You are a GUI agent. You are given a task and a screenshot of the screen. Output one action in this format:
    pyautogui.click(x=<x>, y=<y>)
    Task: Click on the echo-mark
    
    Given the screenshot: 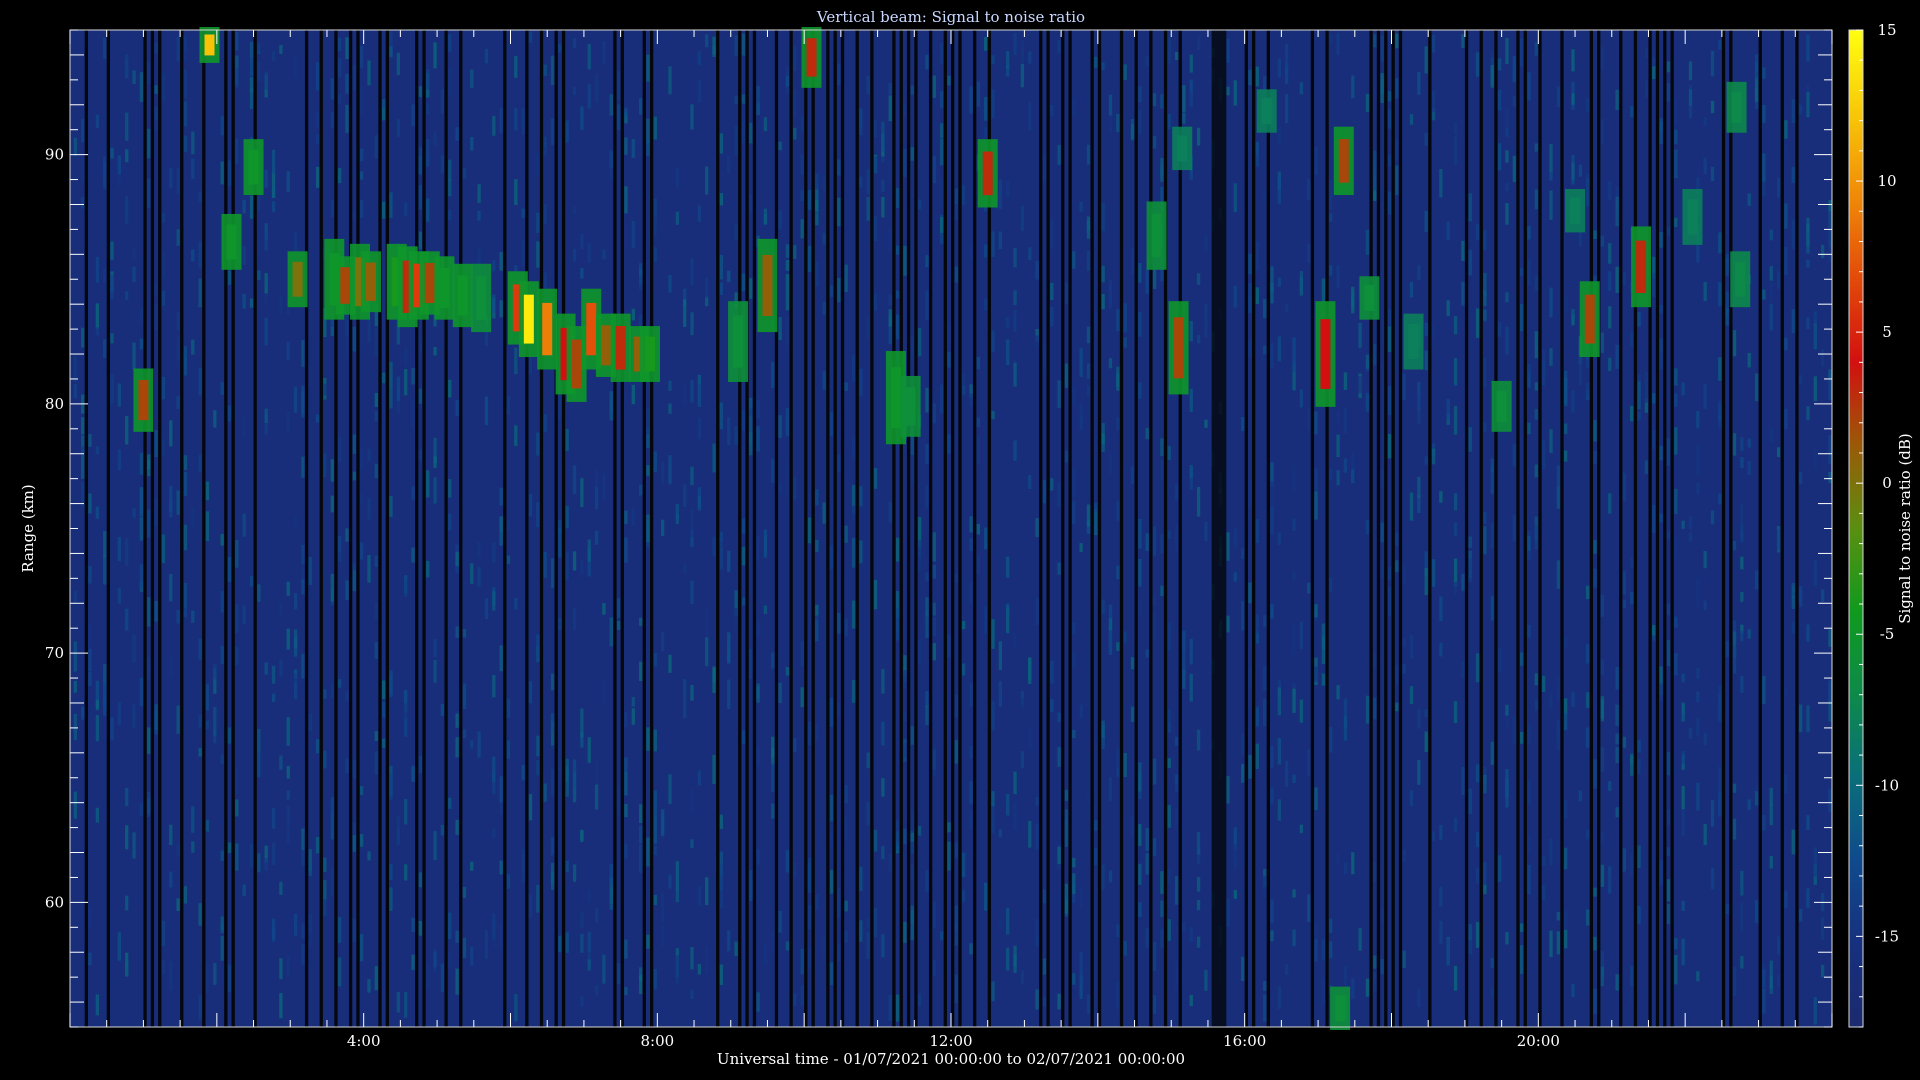 What is the action you would take?
    pyautogui.click(x=1325, y=354)
    